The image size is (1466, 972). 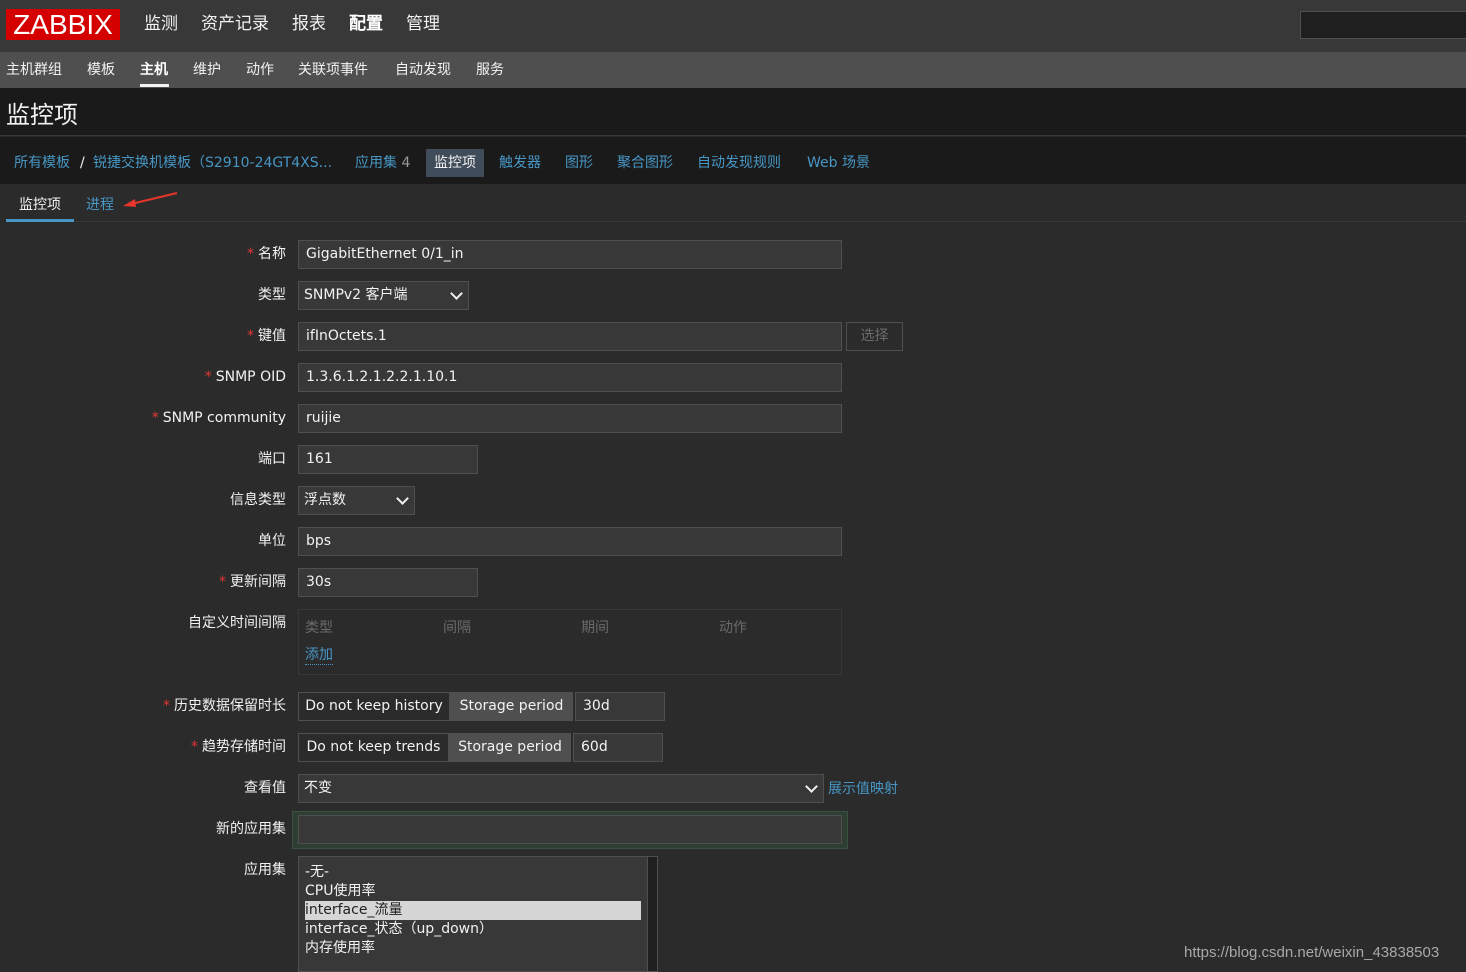 What do you see at coordinates (457, 628) in the screenshot?
I see `interval-header-interval: 间隔` at bounding box center [457, 628].